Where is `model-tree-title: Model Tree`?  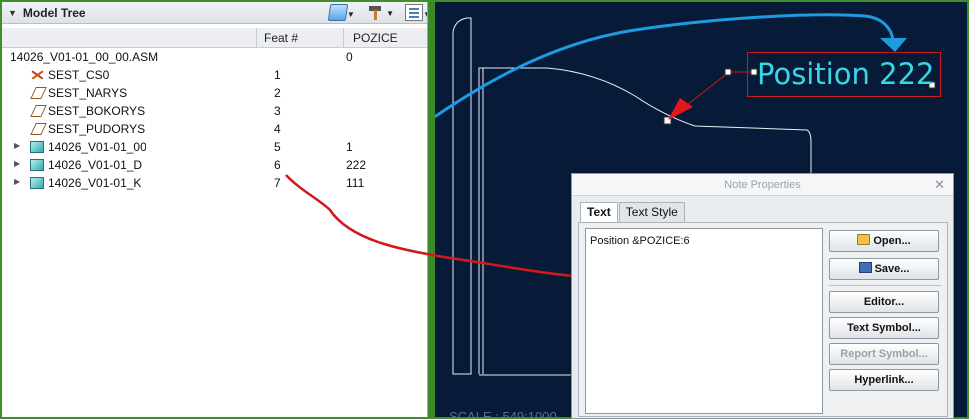 model-tree-title: Model Tree is located at coordinates (54, 12).